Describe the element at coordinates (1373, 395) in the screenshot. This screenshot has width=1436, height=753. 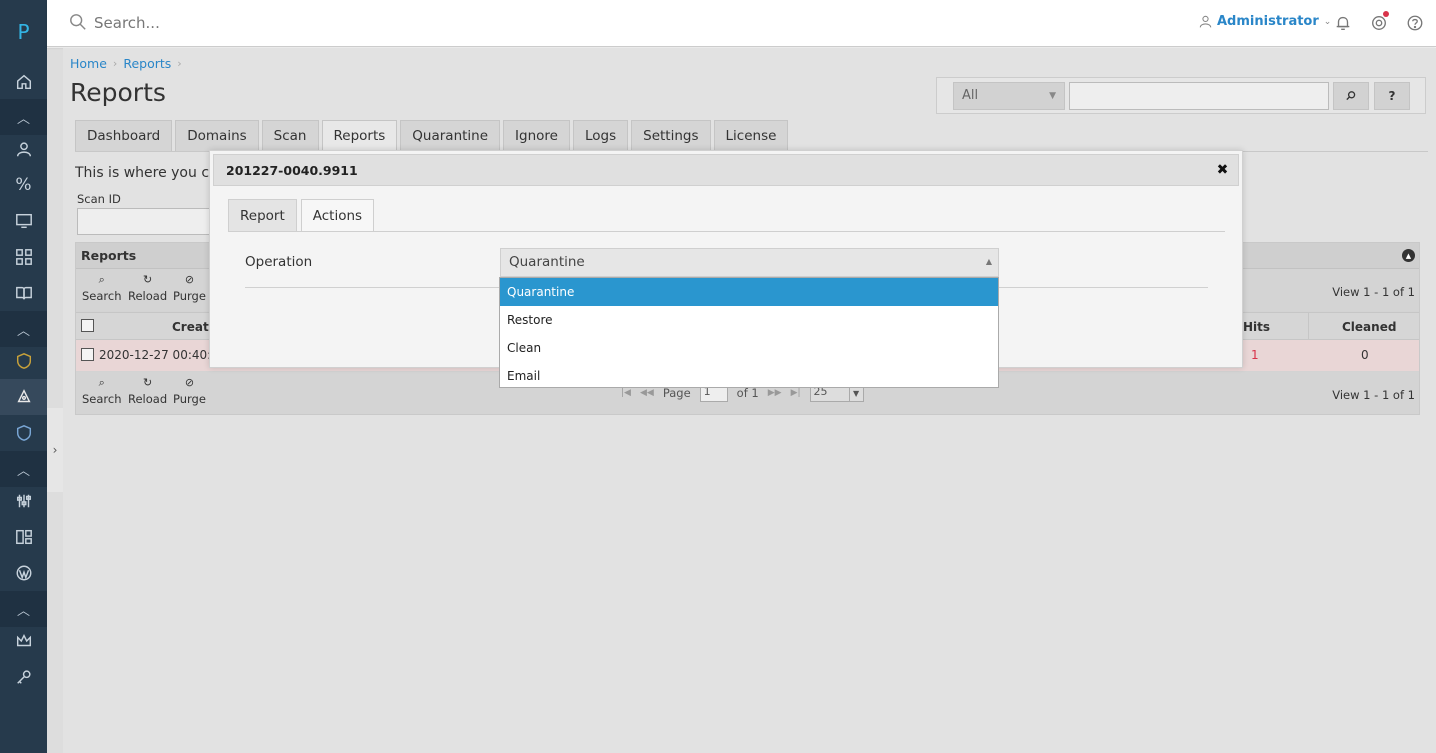
I see `view-info: View 1 - 1 of 1` at that location.